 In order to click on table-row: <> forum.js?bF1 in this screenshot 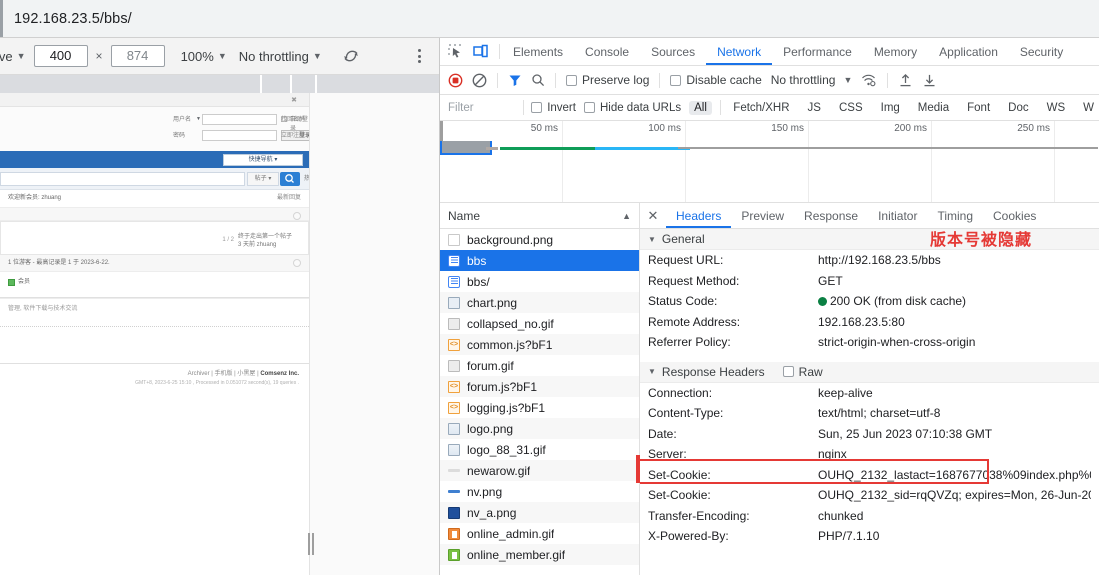, I will do `click(539, 386)`.